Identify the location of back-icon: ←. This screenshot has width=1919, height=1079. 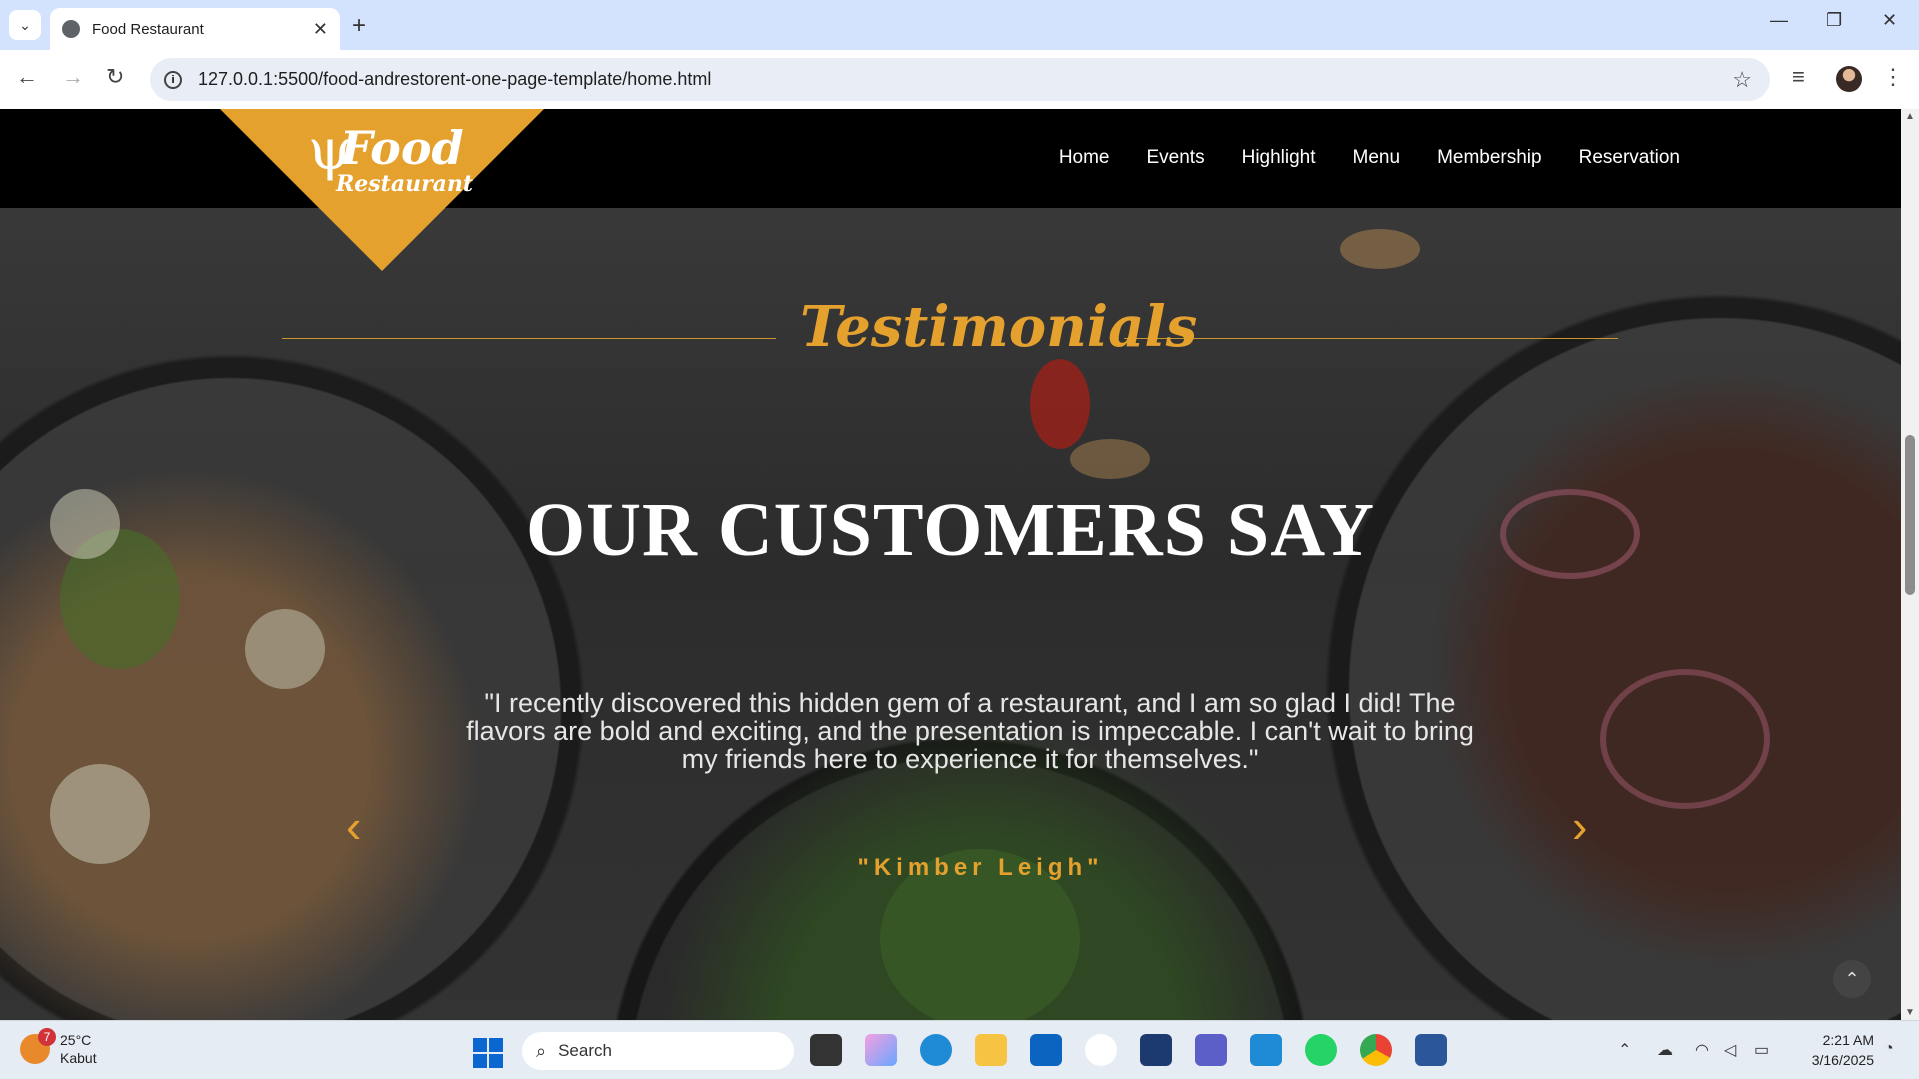
(27, 77).